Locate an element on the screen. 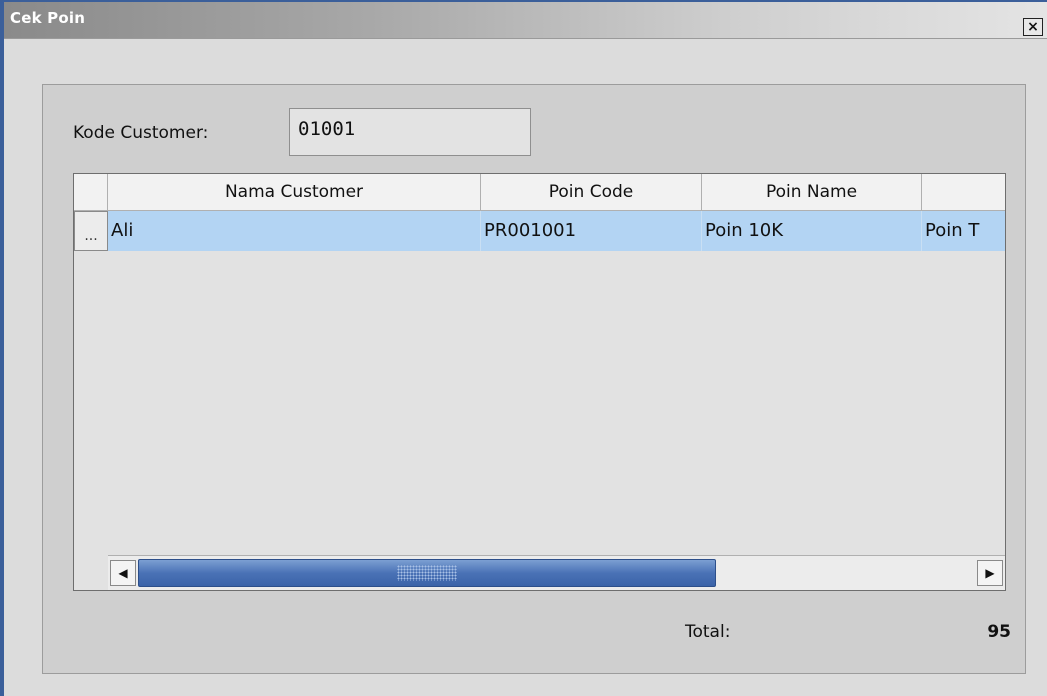 This screenshot has height=696, width=1047. table-row: ... Ali PR001001 Poin 10K Poin T is located at coordinates (539, 231).